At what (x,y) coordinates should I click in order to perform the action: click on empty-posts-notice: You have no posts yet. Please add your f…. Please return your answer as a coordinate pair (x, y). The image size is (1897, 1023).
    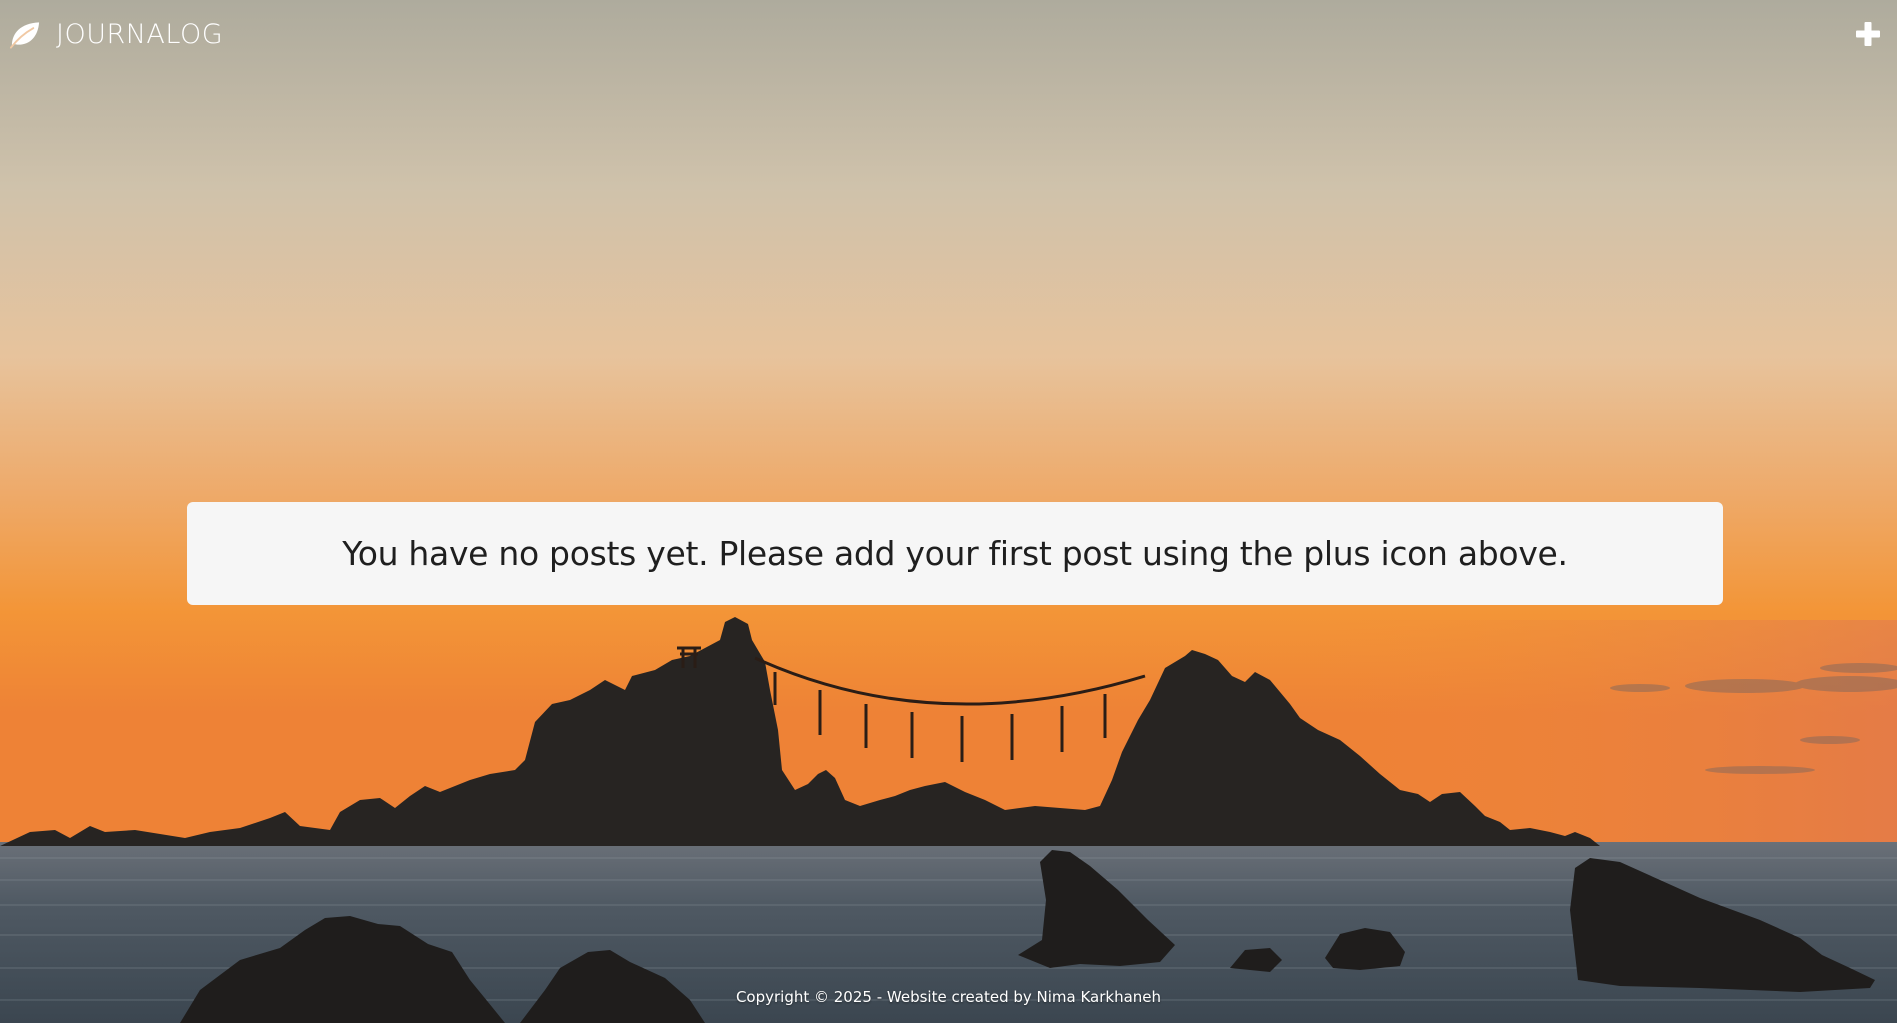
    Looking at the image, I should click on (955, 553).